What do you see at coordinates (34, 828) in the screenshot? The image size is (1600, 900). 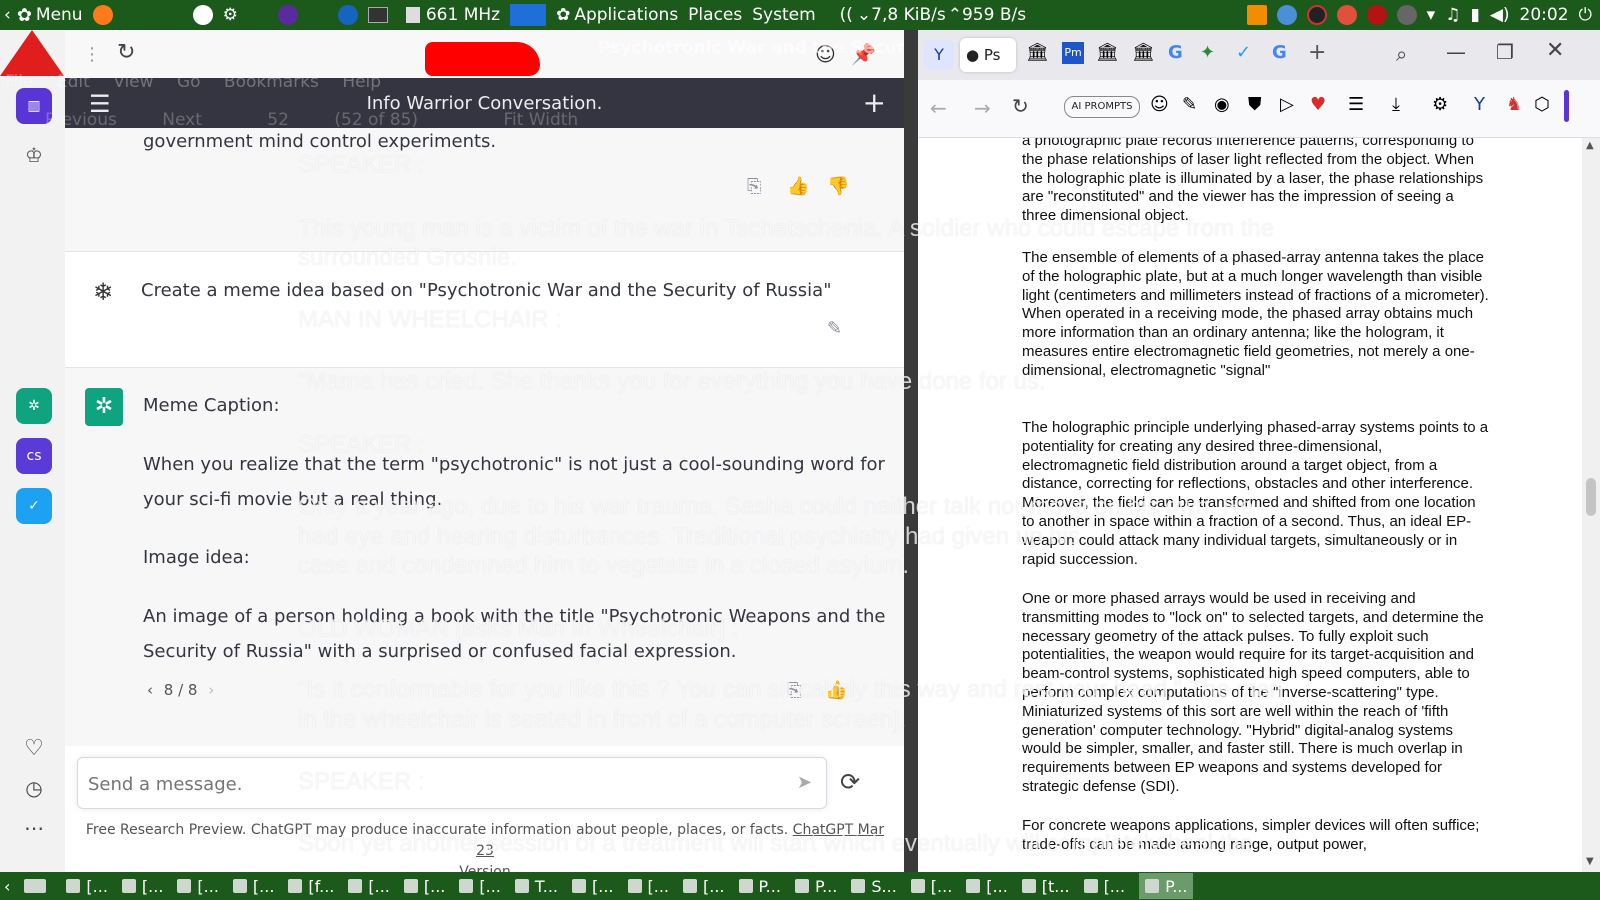 I see `more-dots-icon: ⋯` at bounding box center [34, 828].